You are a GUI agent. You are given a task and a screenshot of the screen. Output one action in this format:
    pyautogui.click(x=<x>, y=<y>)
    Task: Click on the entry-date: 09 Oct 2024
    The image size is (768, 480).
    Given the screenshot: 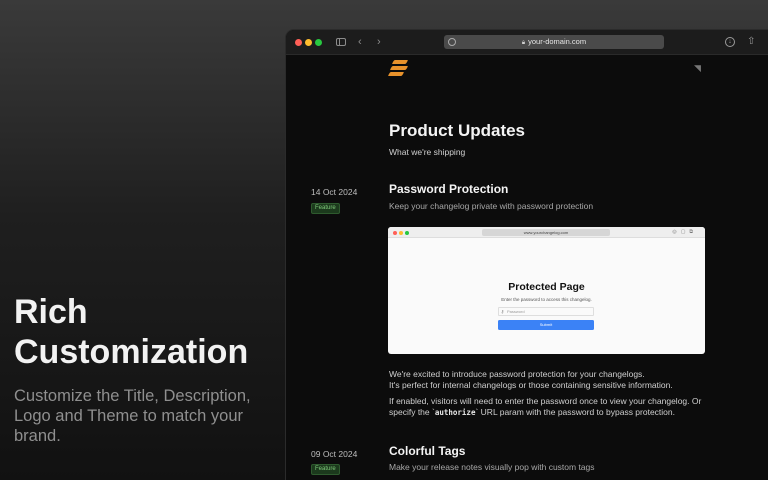 What is the action you would take?
    pyautogui.click(x=334, y=454)
    